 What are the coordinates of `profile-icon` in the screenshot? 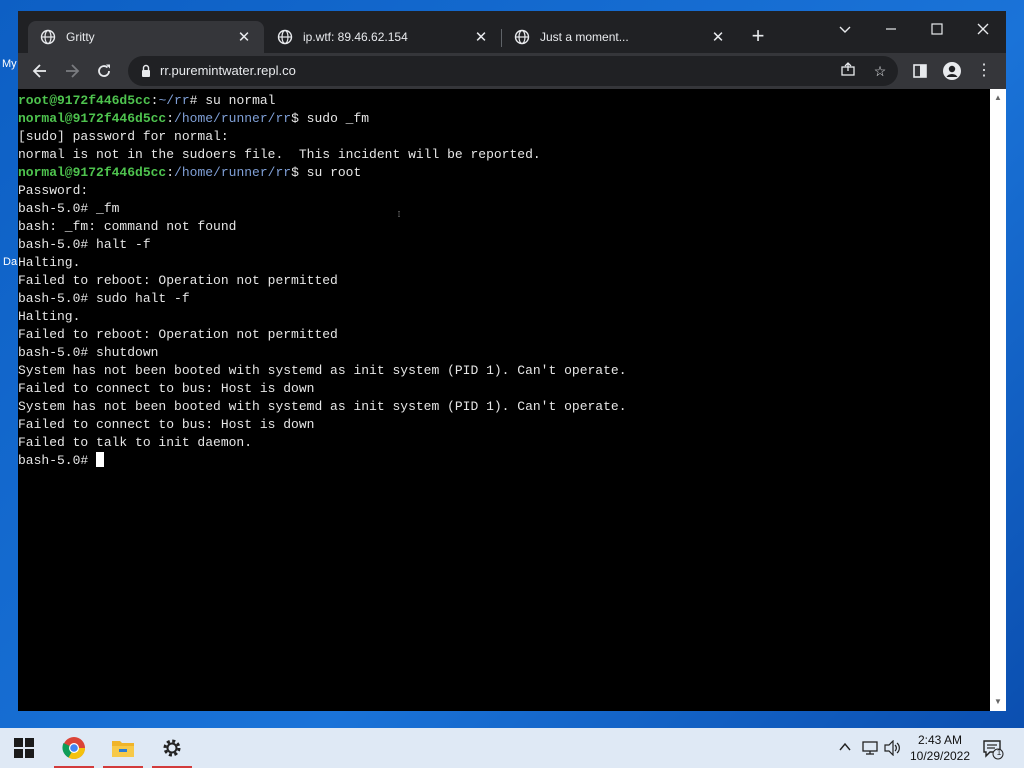 It's located at (952, 71).